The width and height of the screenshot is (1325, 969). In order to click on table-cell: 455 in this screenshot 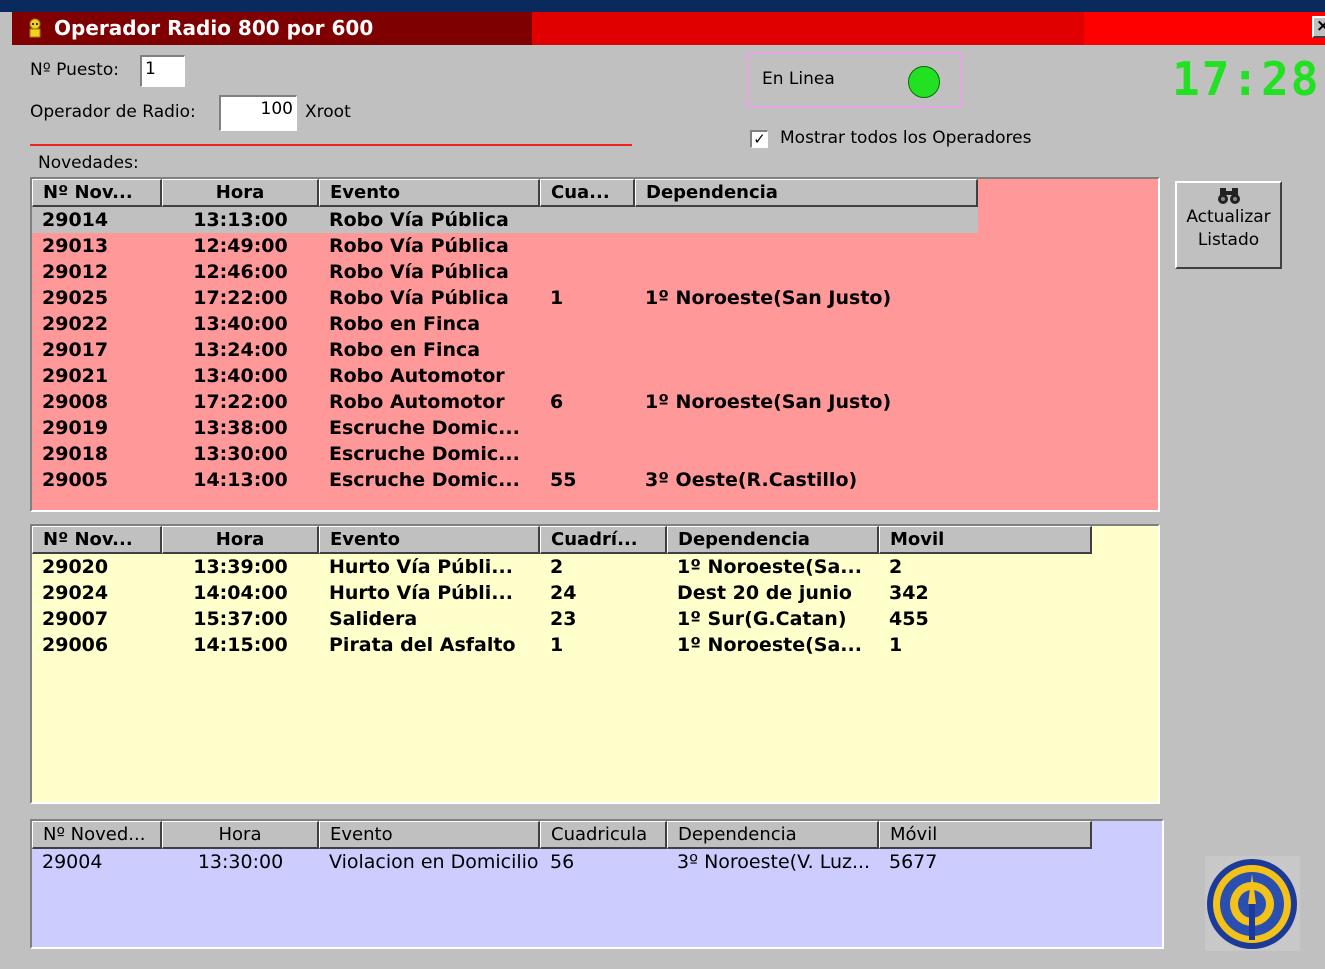, I will do `click(909, 619)`.